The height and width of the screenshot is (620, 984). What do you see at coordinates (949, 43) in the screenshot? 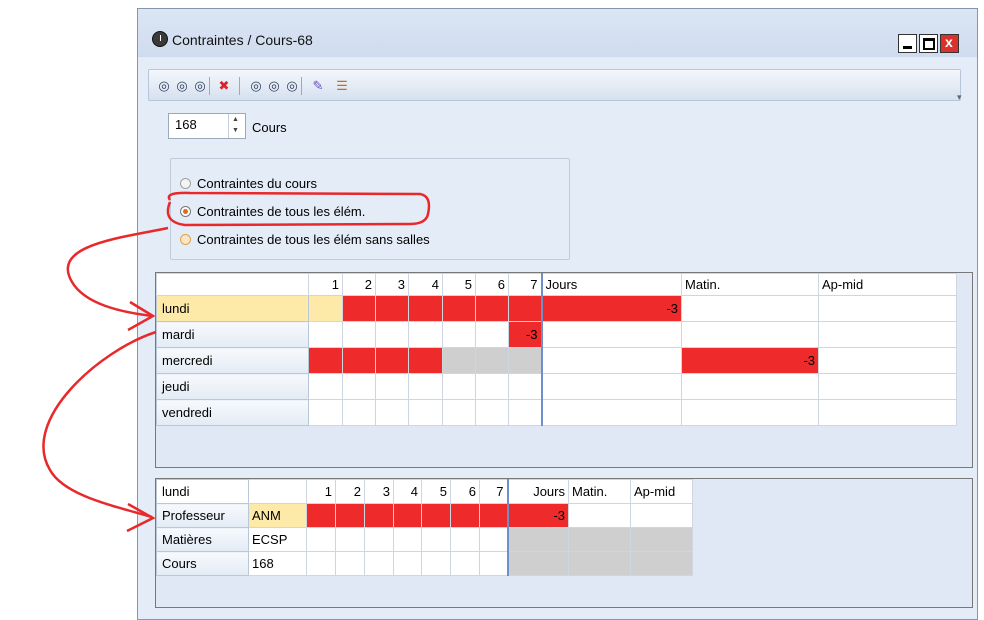
I see `close-button: x` at bounding box center [949, 43].